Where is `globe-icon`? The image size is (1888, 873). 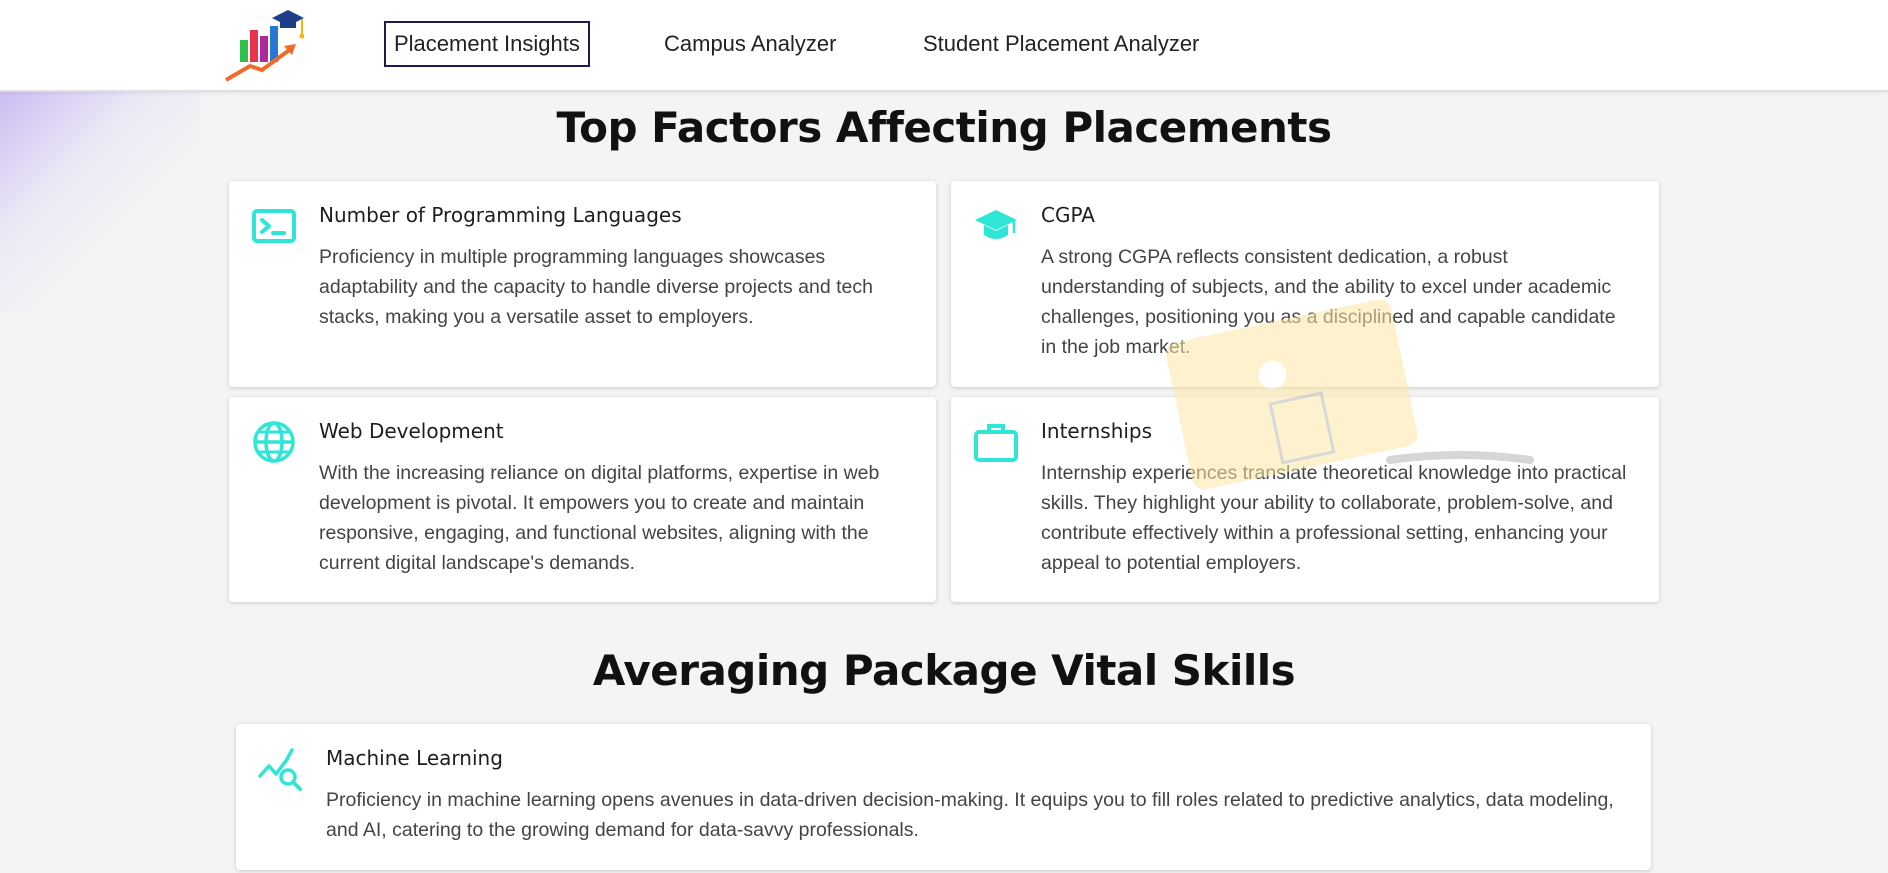
globe-icon is located at coordinates (274, 442).